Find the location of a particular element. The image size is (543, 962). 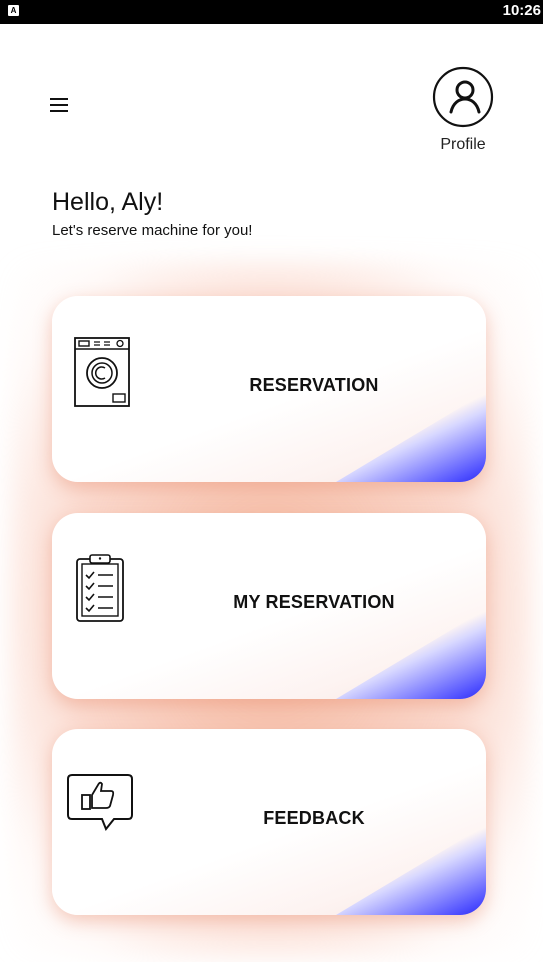

status-time: 10:26 is located at coordinates (521, 10).